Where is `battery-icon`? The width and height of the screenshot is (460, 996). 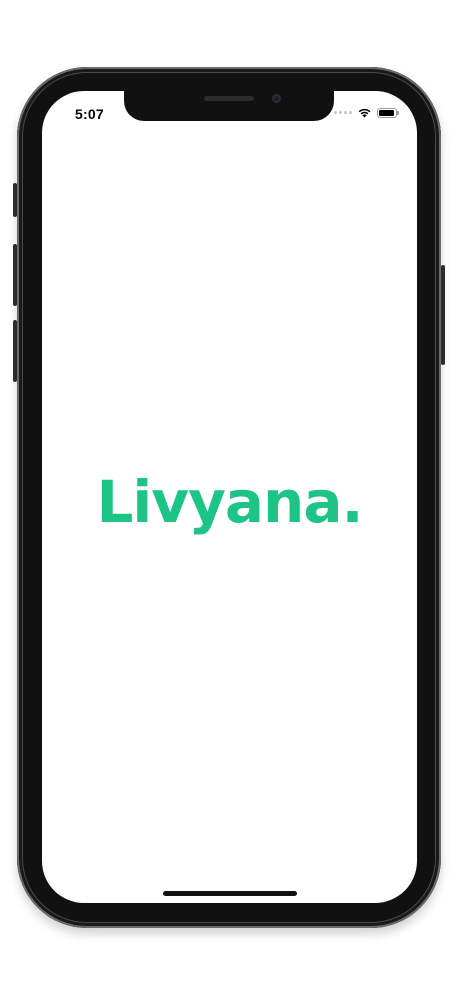 battery-icon is located at coordinates (388, 112).